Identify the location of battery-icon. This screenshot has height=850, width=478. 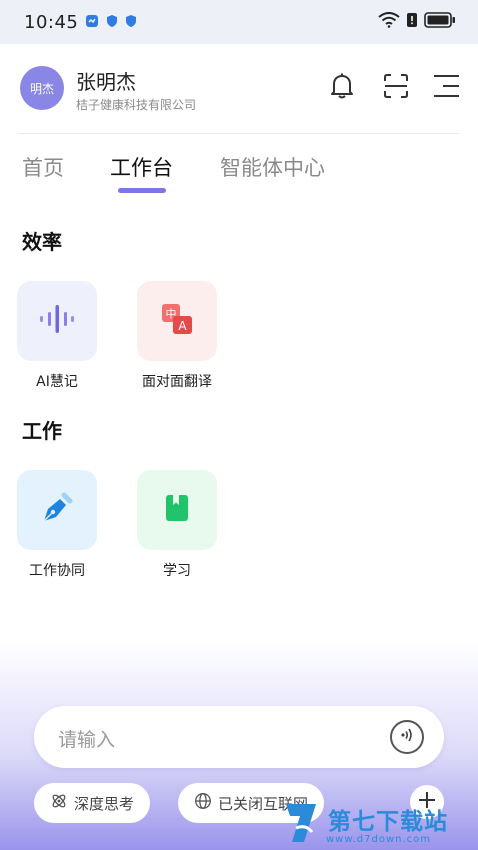
(440, 22).